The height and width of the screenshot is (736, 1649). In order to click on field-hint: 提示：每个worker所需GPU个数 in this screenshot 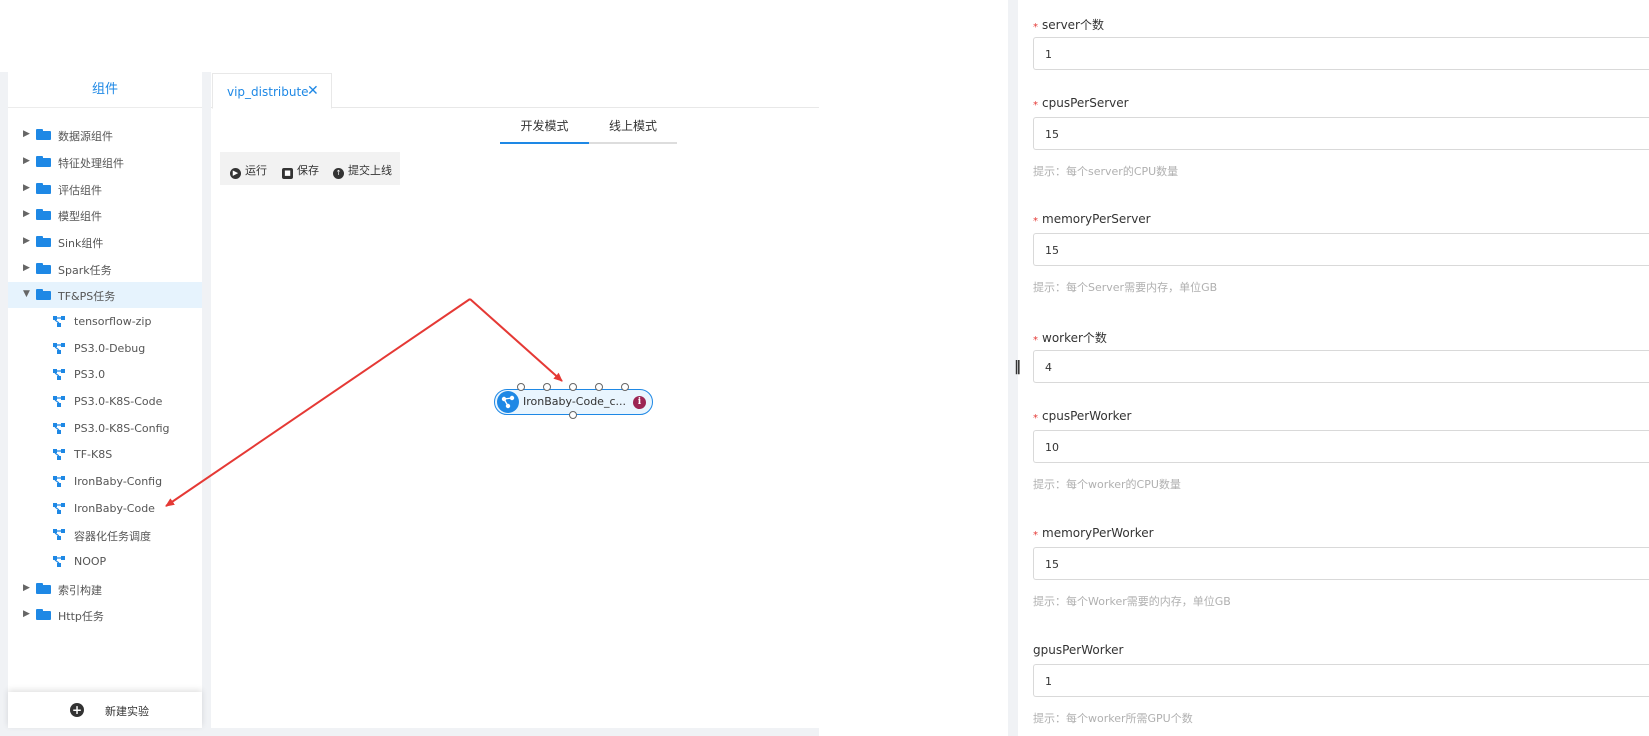, I will do `click(1113, 718)`.